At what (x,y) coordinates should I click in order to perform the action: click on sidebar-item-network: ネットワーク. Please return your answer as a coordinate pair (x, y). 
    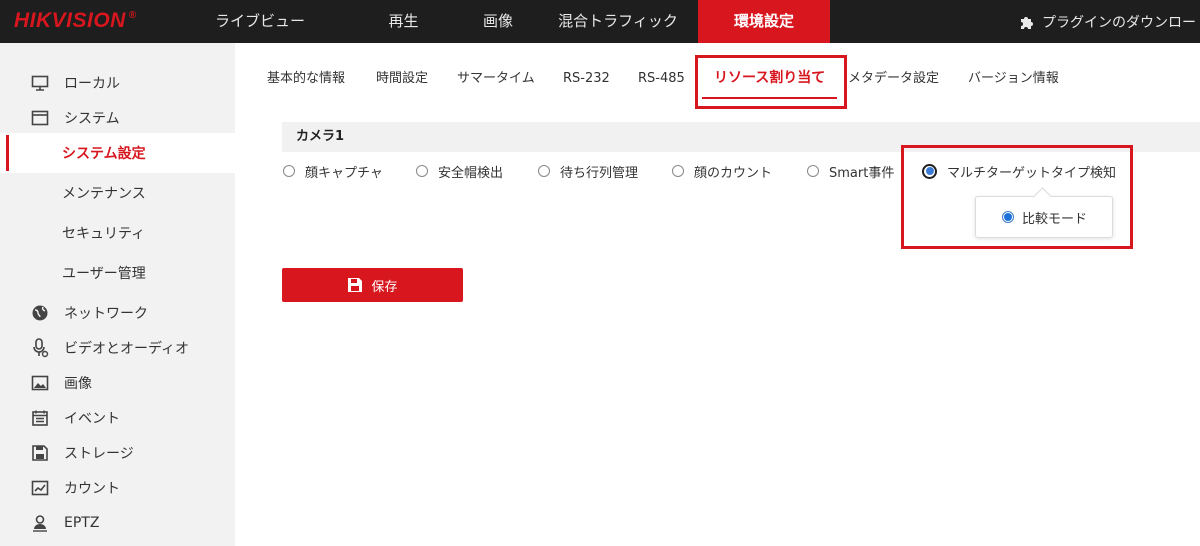
    Looking at the image, I should click on (117, 313).